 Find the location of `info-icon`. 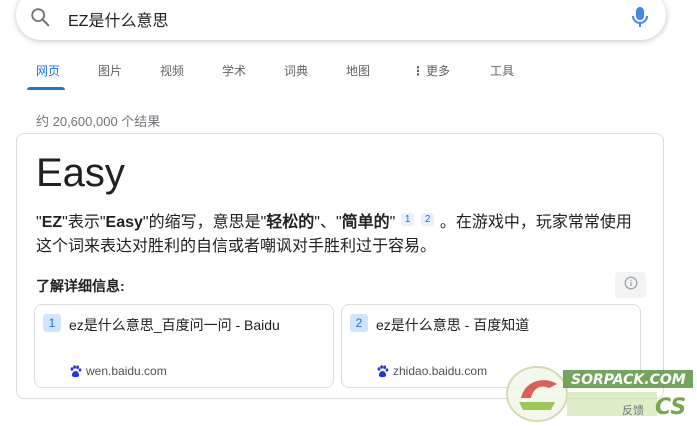

info-icon is located at coordinates (631, 285).